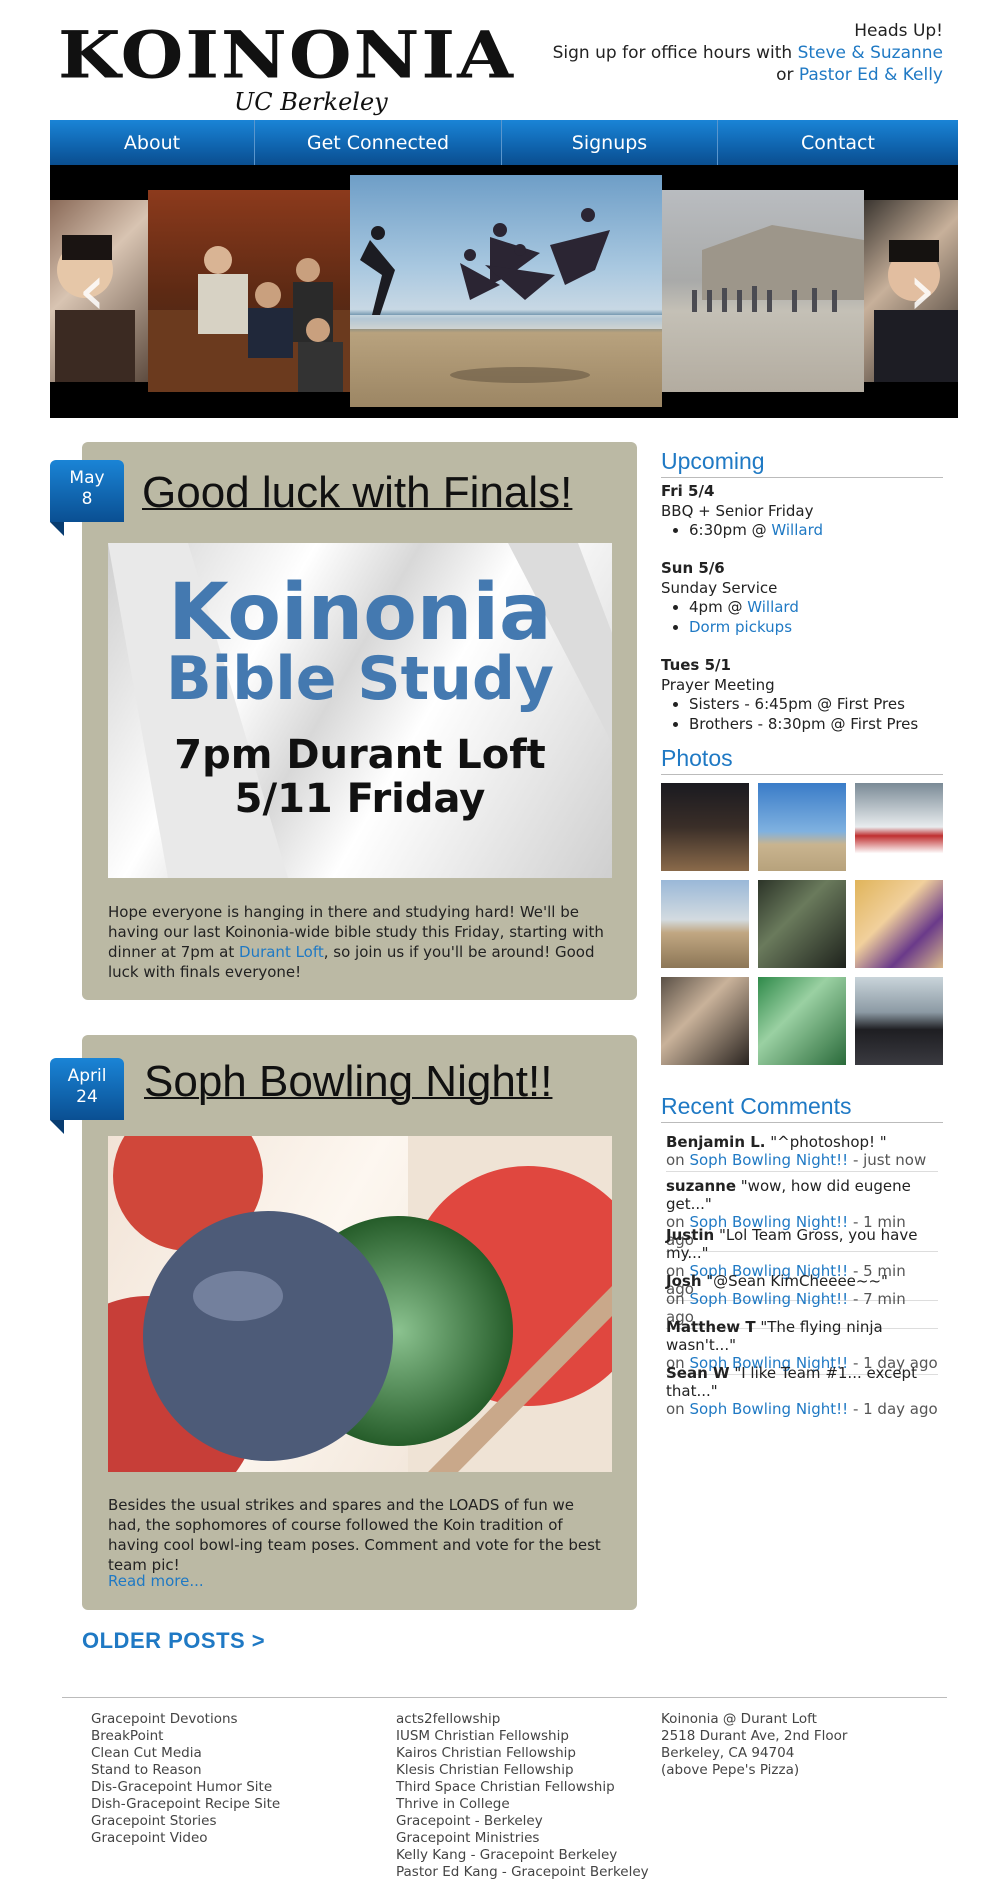  I want to click on post-title: Good luck with Finals!, so click(357, 493).